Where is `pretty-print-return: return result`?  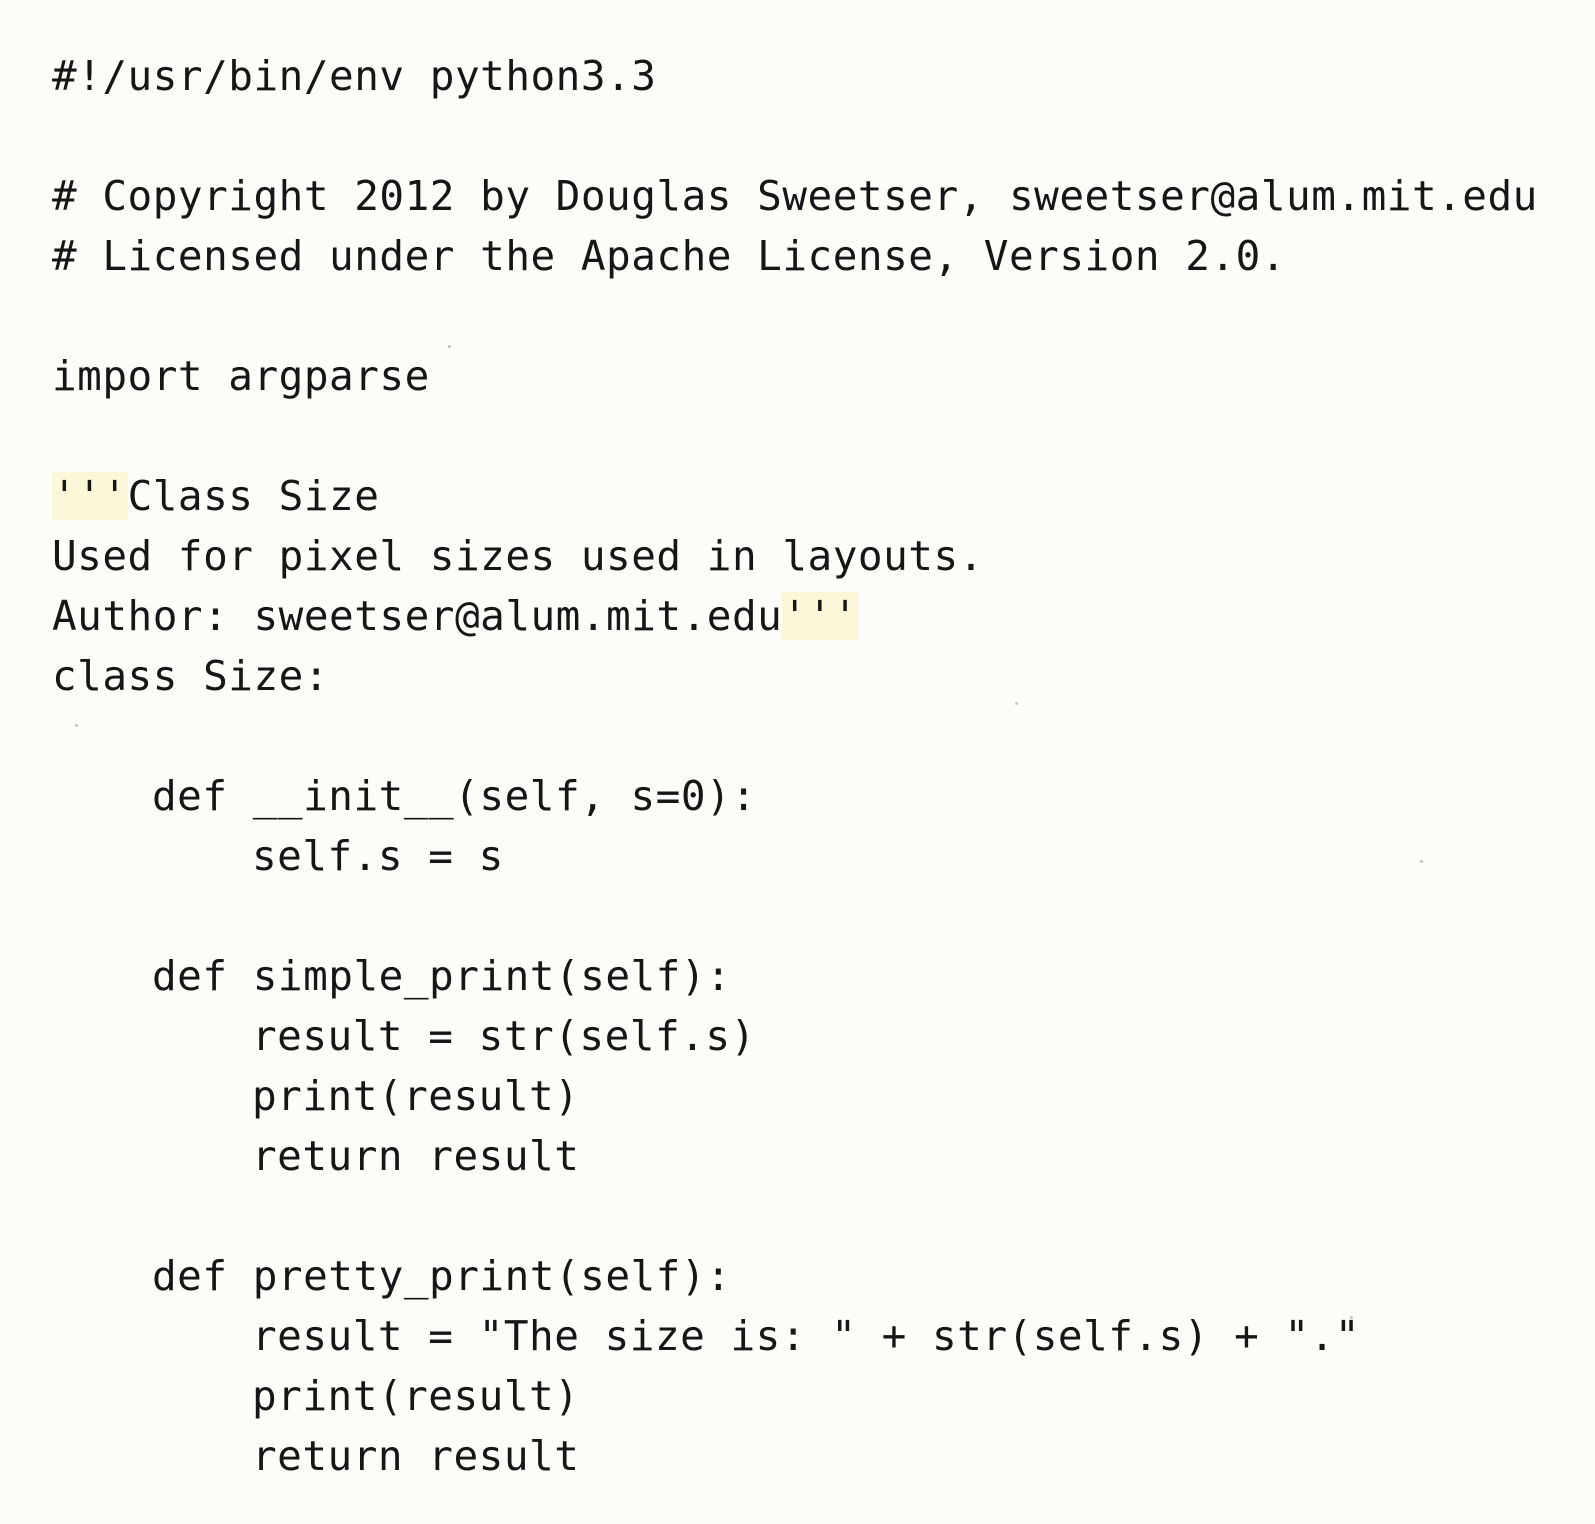
pretty-print-return: return result is located at coordinates (416, 1456).